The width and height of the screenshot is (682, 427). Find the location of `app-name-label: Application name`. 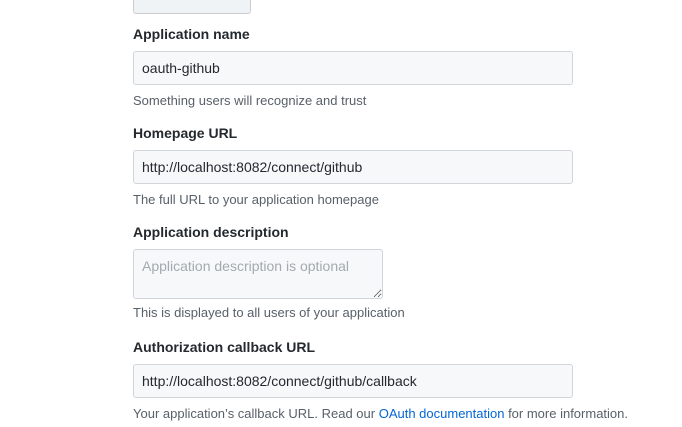

app-name-label: Application name is located at coordinates (191, 34).